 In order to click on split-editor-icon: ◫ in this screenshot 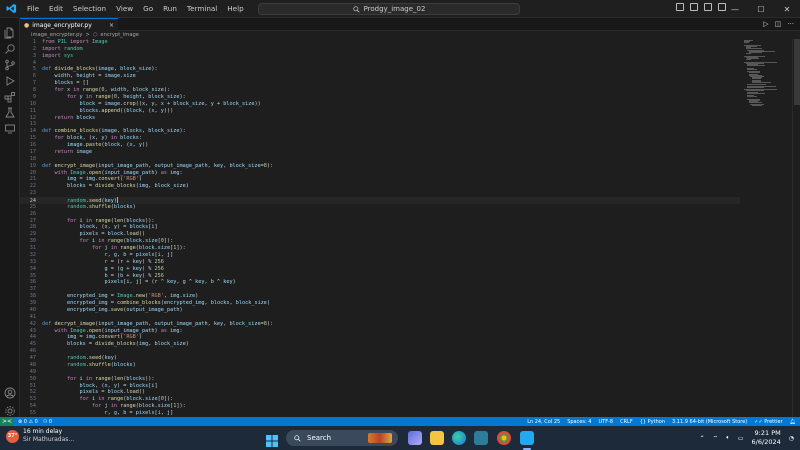, I will do `click(778, 24)`.